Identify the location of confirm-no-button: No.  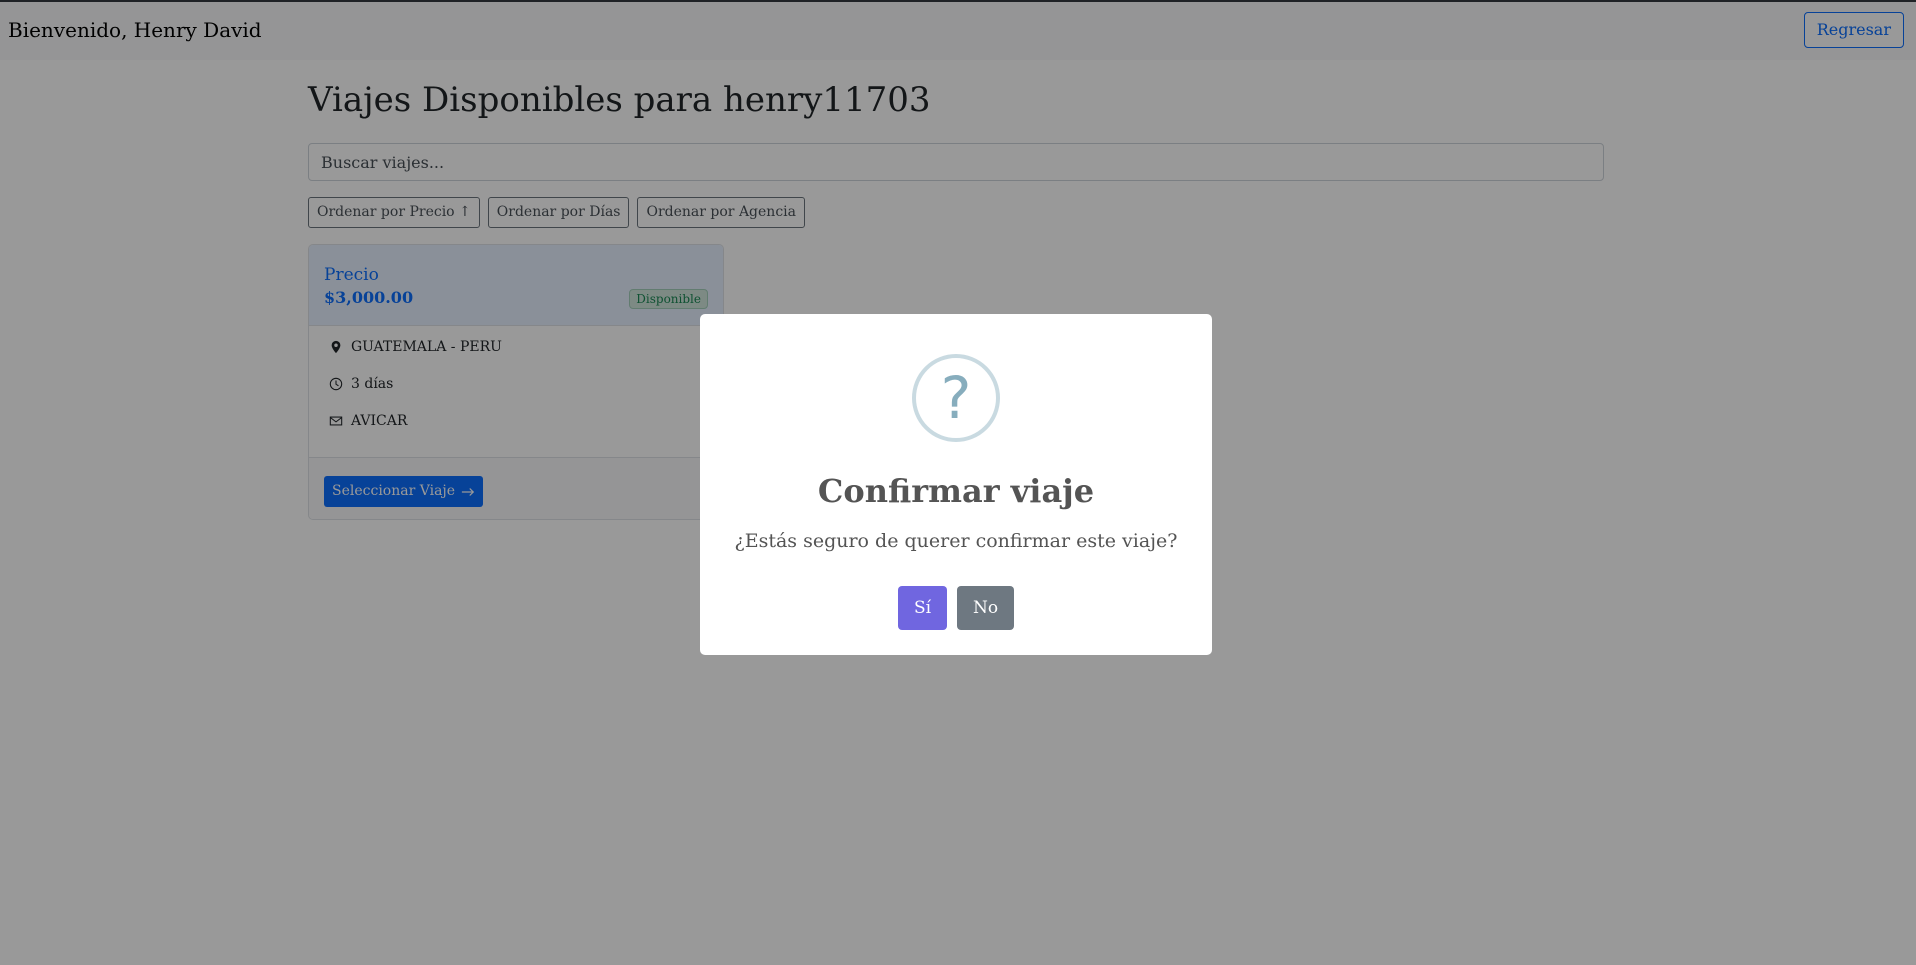
(985, 608).